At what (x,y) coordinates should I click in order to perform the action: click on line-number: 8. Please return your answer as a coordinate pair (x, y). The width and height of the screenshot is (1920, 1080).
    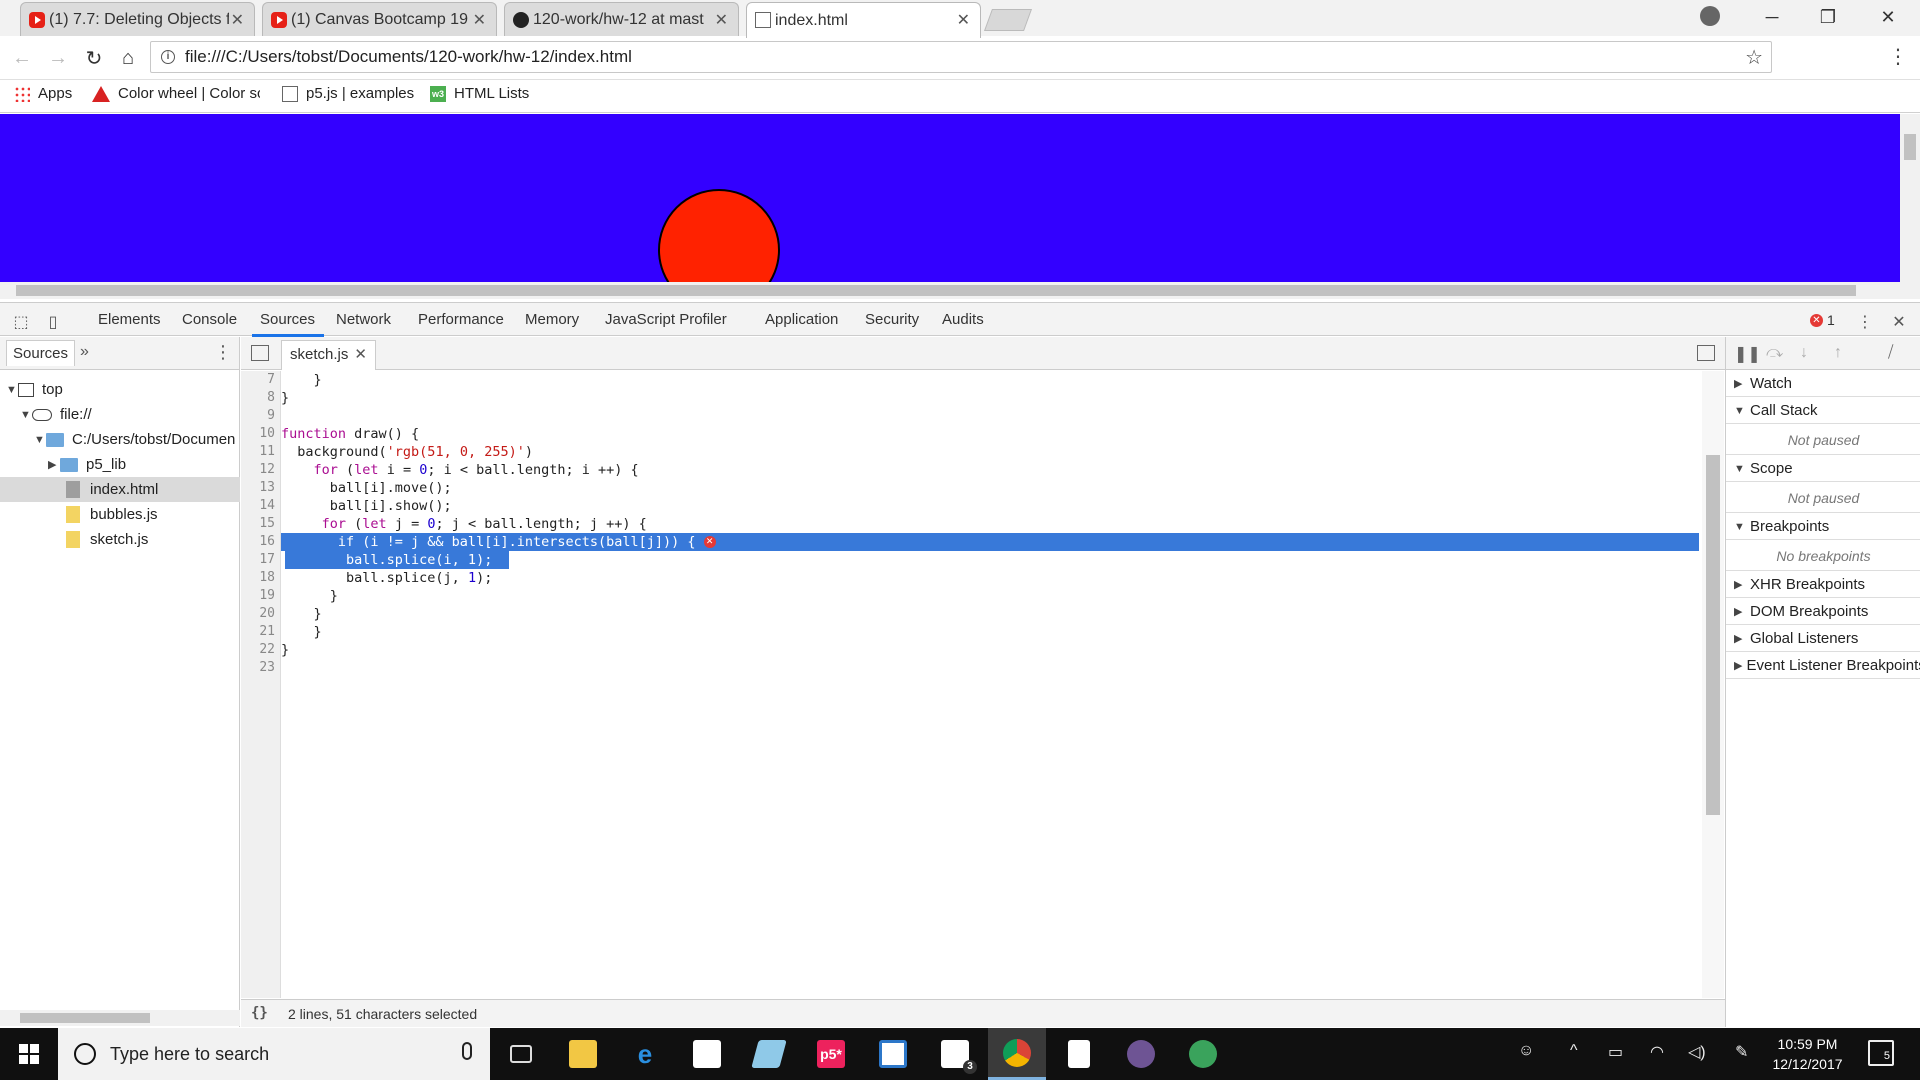
    Looking at the image, I should click on (258, 398).